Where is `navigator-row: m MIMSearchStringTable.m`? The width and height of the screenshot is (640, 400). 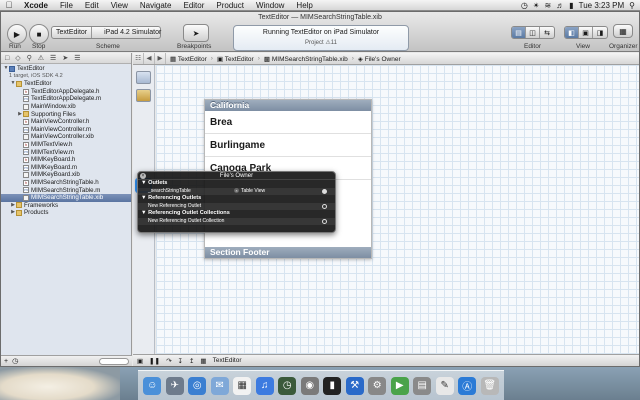
navigator-row: m MIMSearchStringTable.m is located at coordinates (66, 191).